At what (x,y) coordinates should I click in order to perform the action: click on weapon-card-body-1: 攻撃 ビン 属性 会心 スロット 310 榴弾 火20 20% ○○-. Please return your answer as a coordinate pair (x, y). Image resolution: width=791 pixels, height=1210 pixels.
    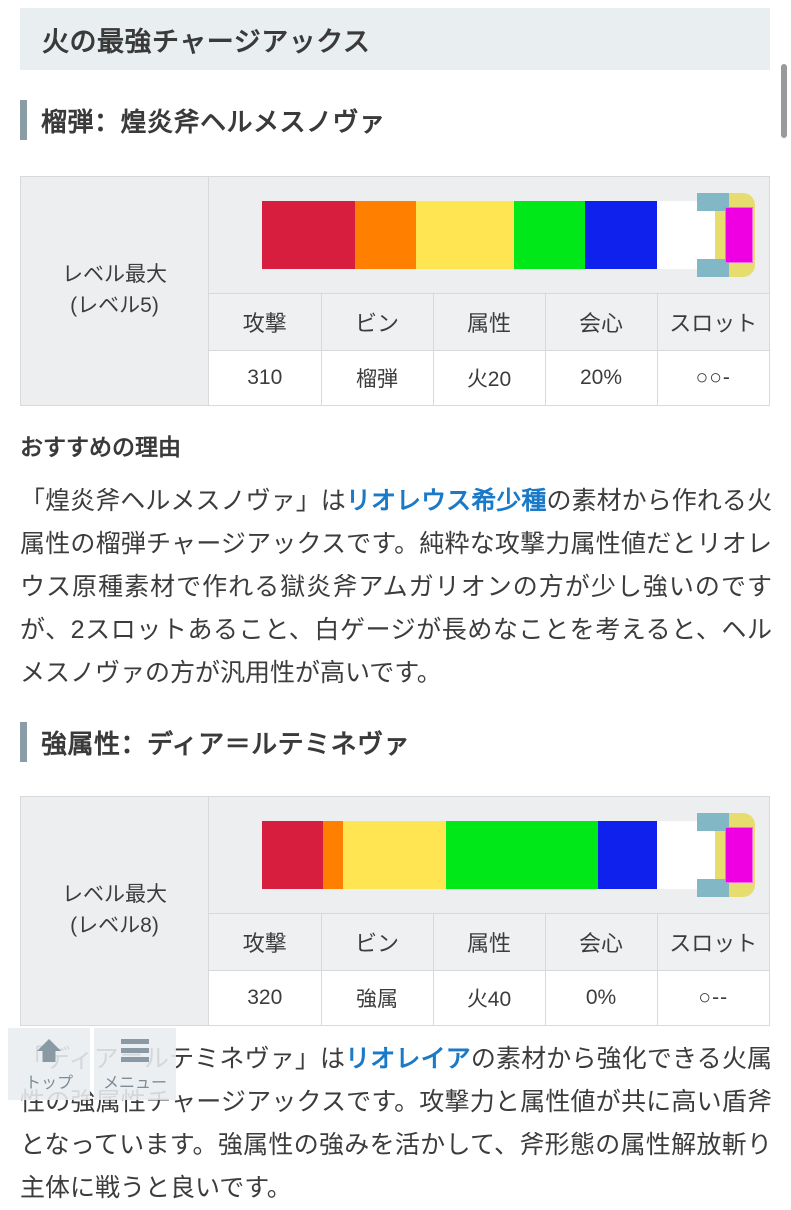
    Looking at the image, I should click on (489, 291).